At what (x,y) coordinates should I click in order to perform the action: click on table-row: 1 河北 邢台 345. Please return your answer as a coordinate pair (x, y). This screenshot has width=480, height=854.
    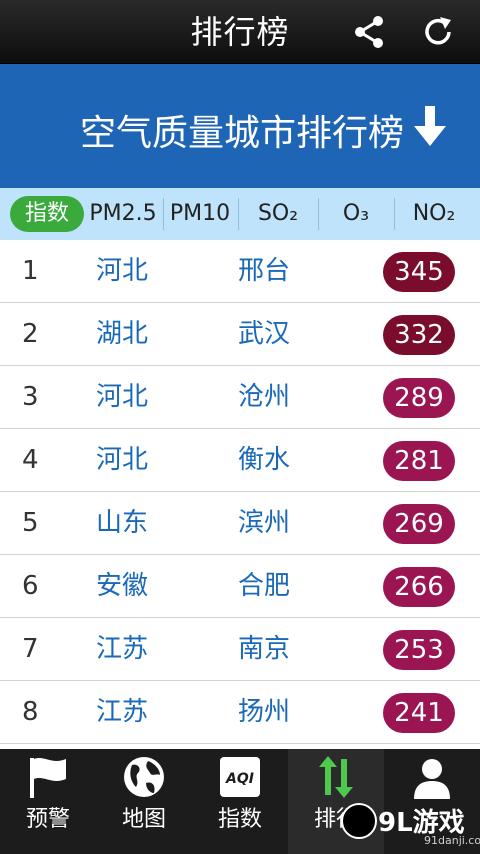
    Looking at the image, I should click on (240, 271).